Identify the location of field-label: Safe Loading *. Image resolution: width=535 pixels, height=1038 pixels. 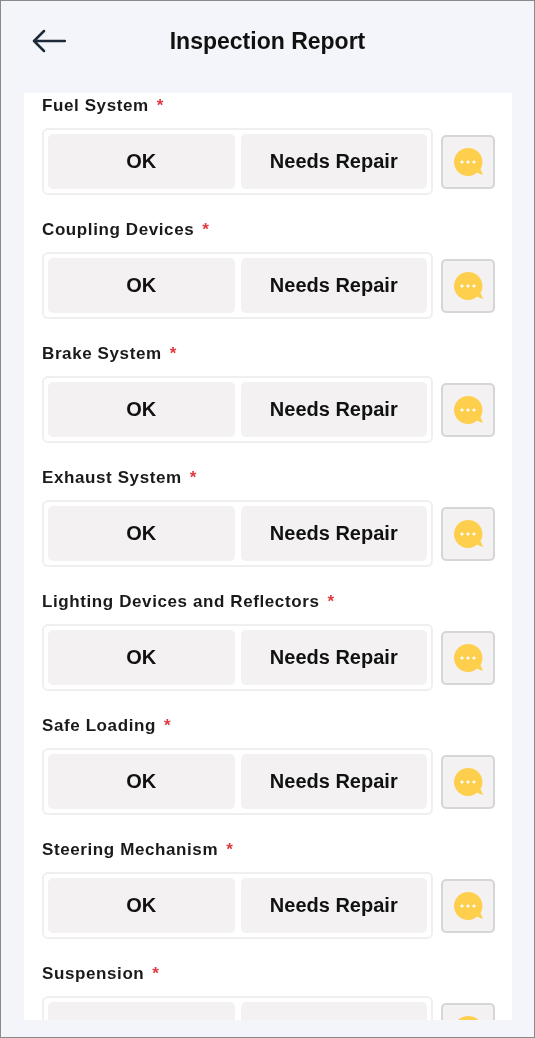
(107, 726).